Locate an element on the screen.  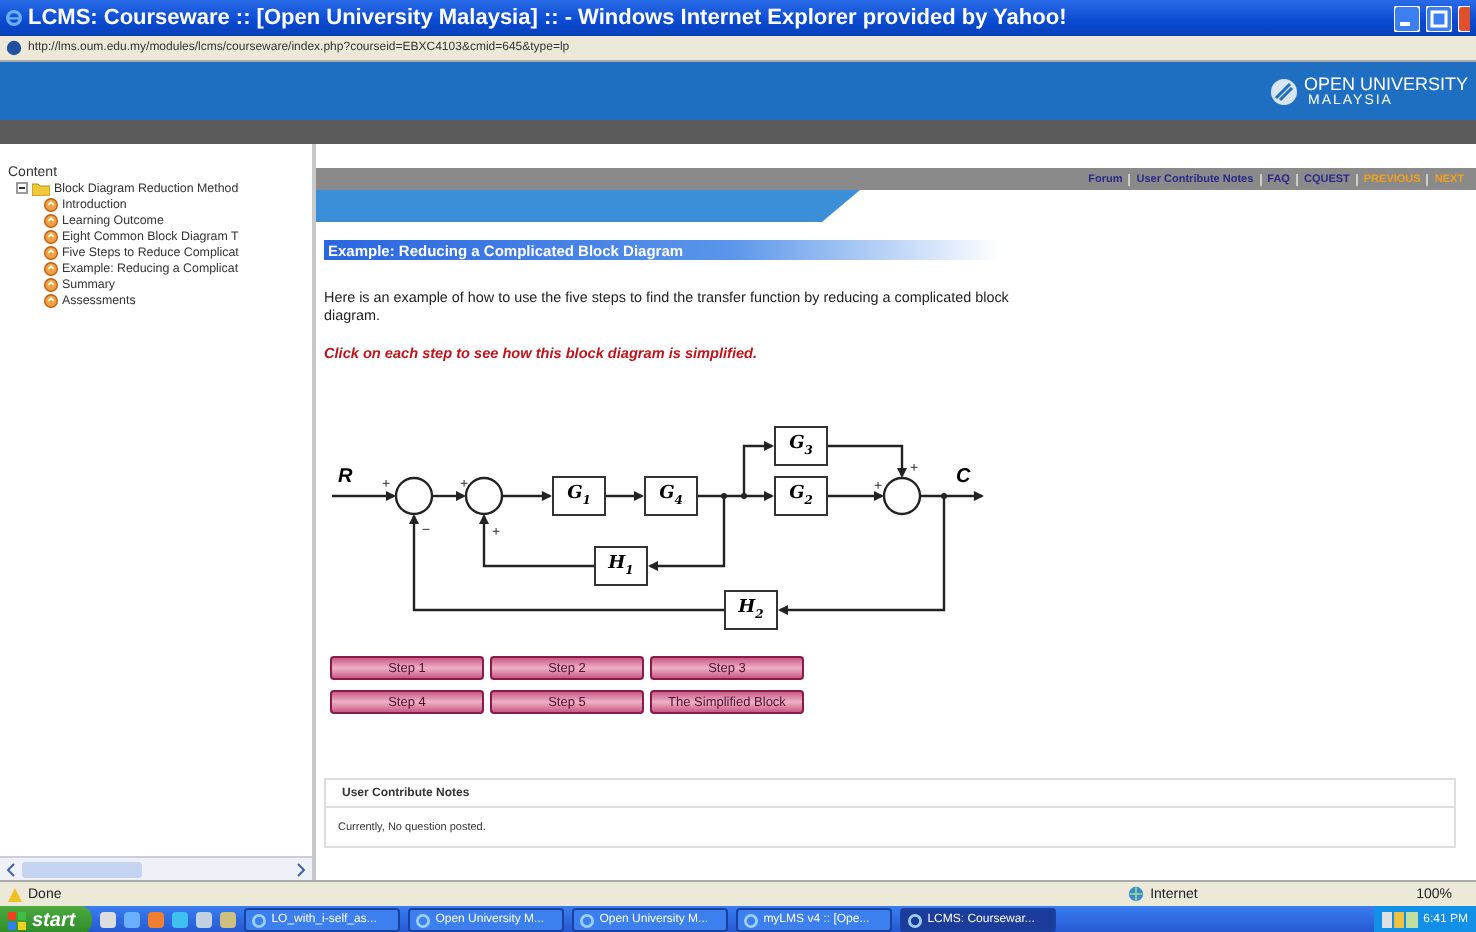
warning-icon is located at coordinates (15, 894).